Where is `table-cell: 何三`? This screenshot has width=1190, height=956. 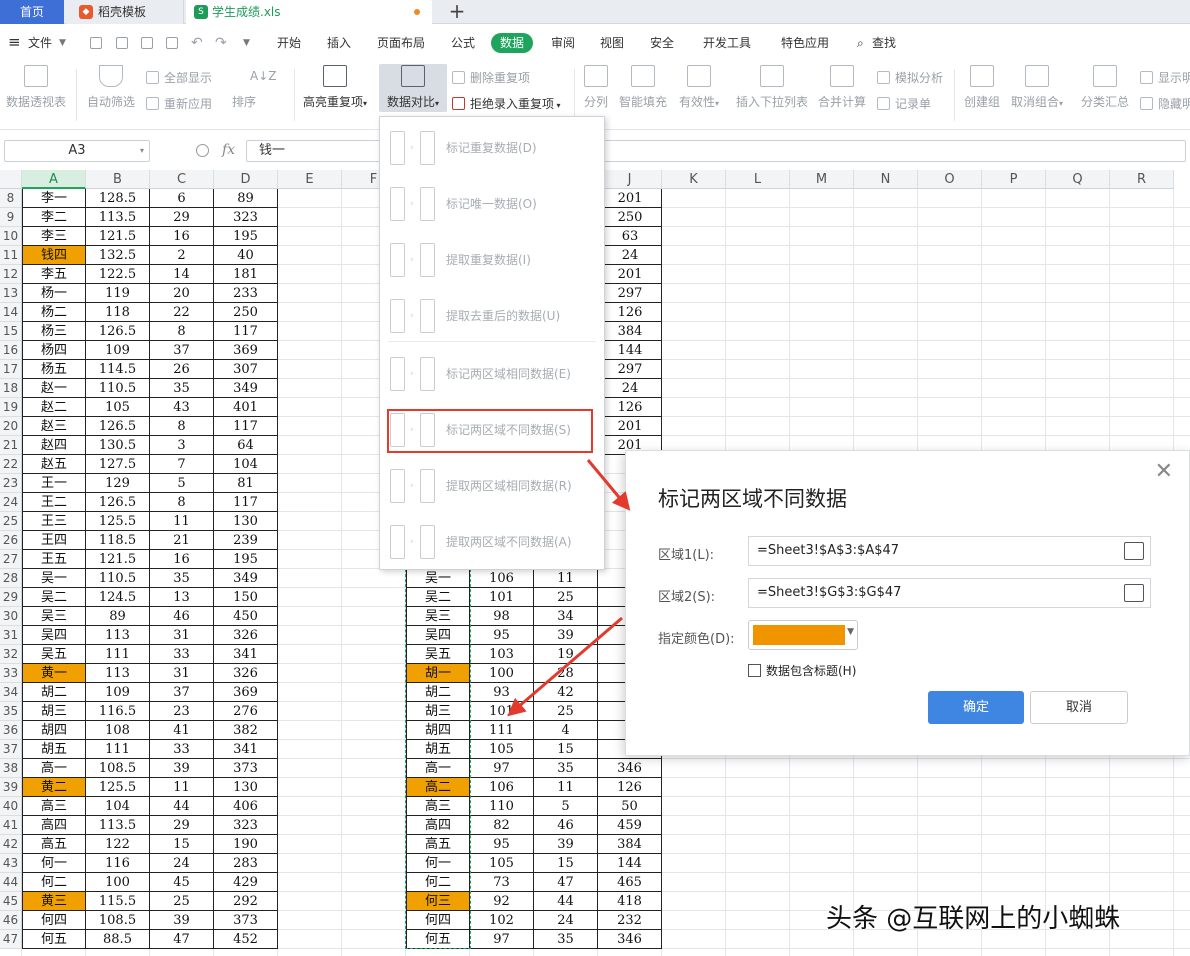 table-cell: 何三 is located at coordinates (438, 901).